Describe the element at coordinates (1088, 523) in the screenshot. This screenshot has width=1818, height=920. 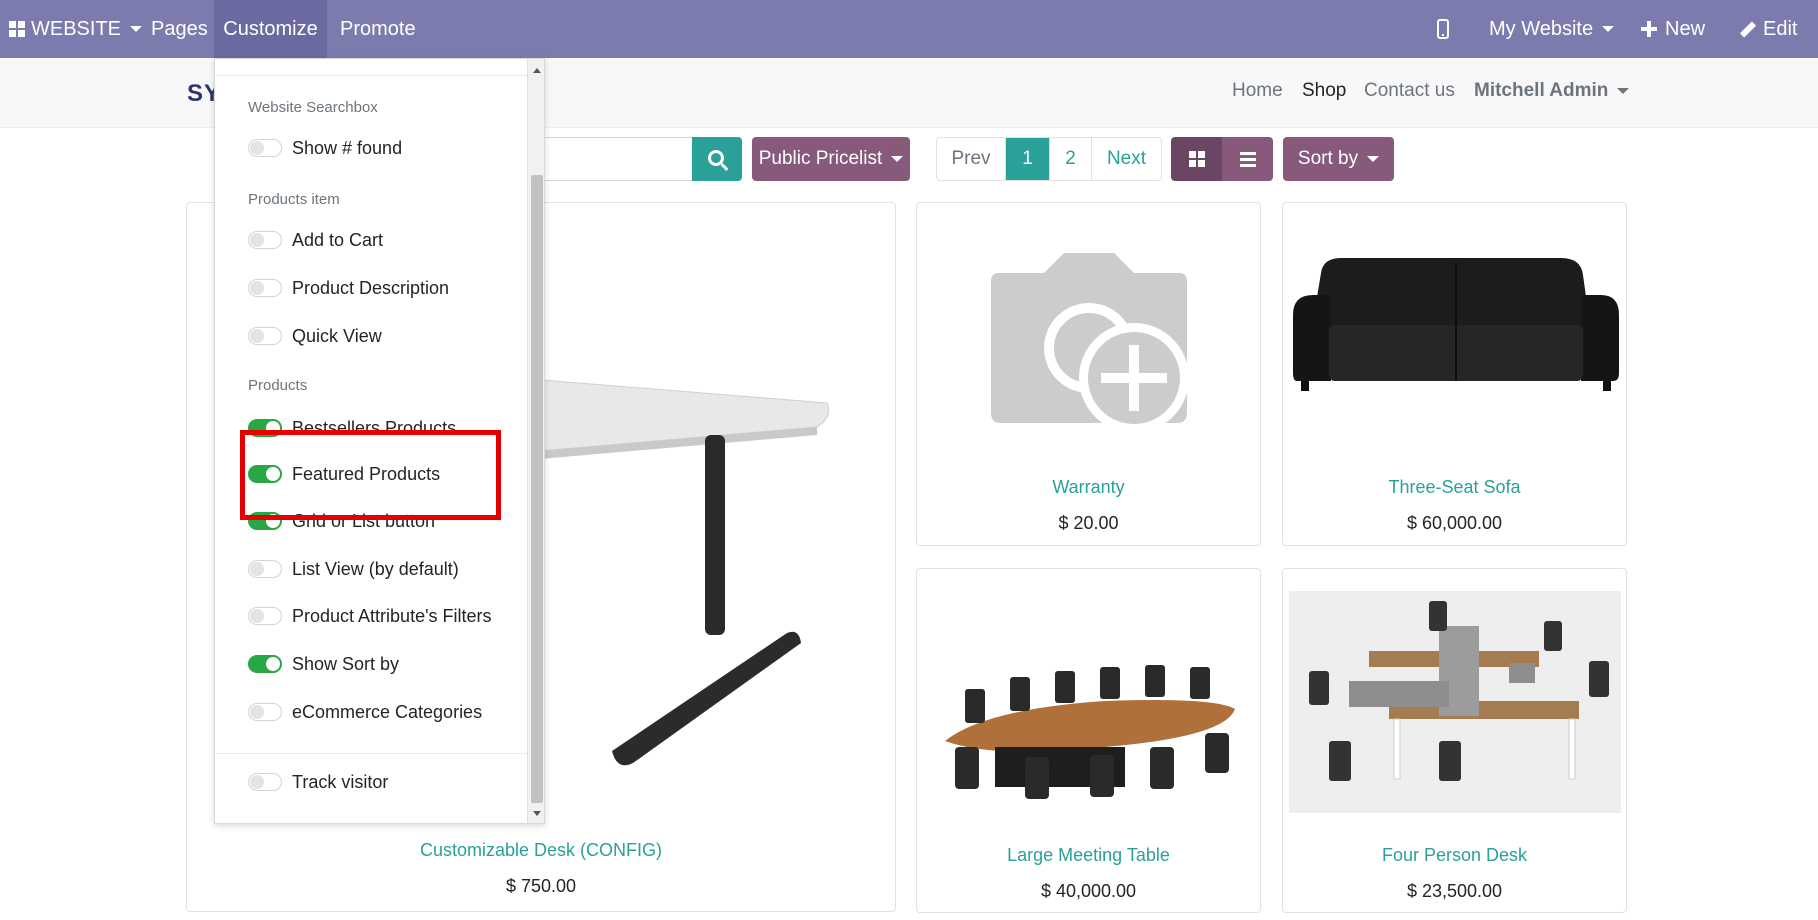
I see `product-price: $ 20.00` at that location.